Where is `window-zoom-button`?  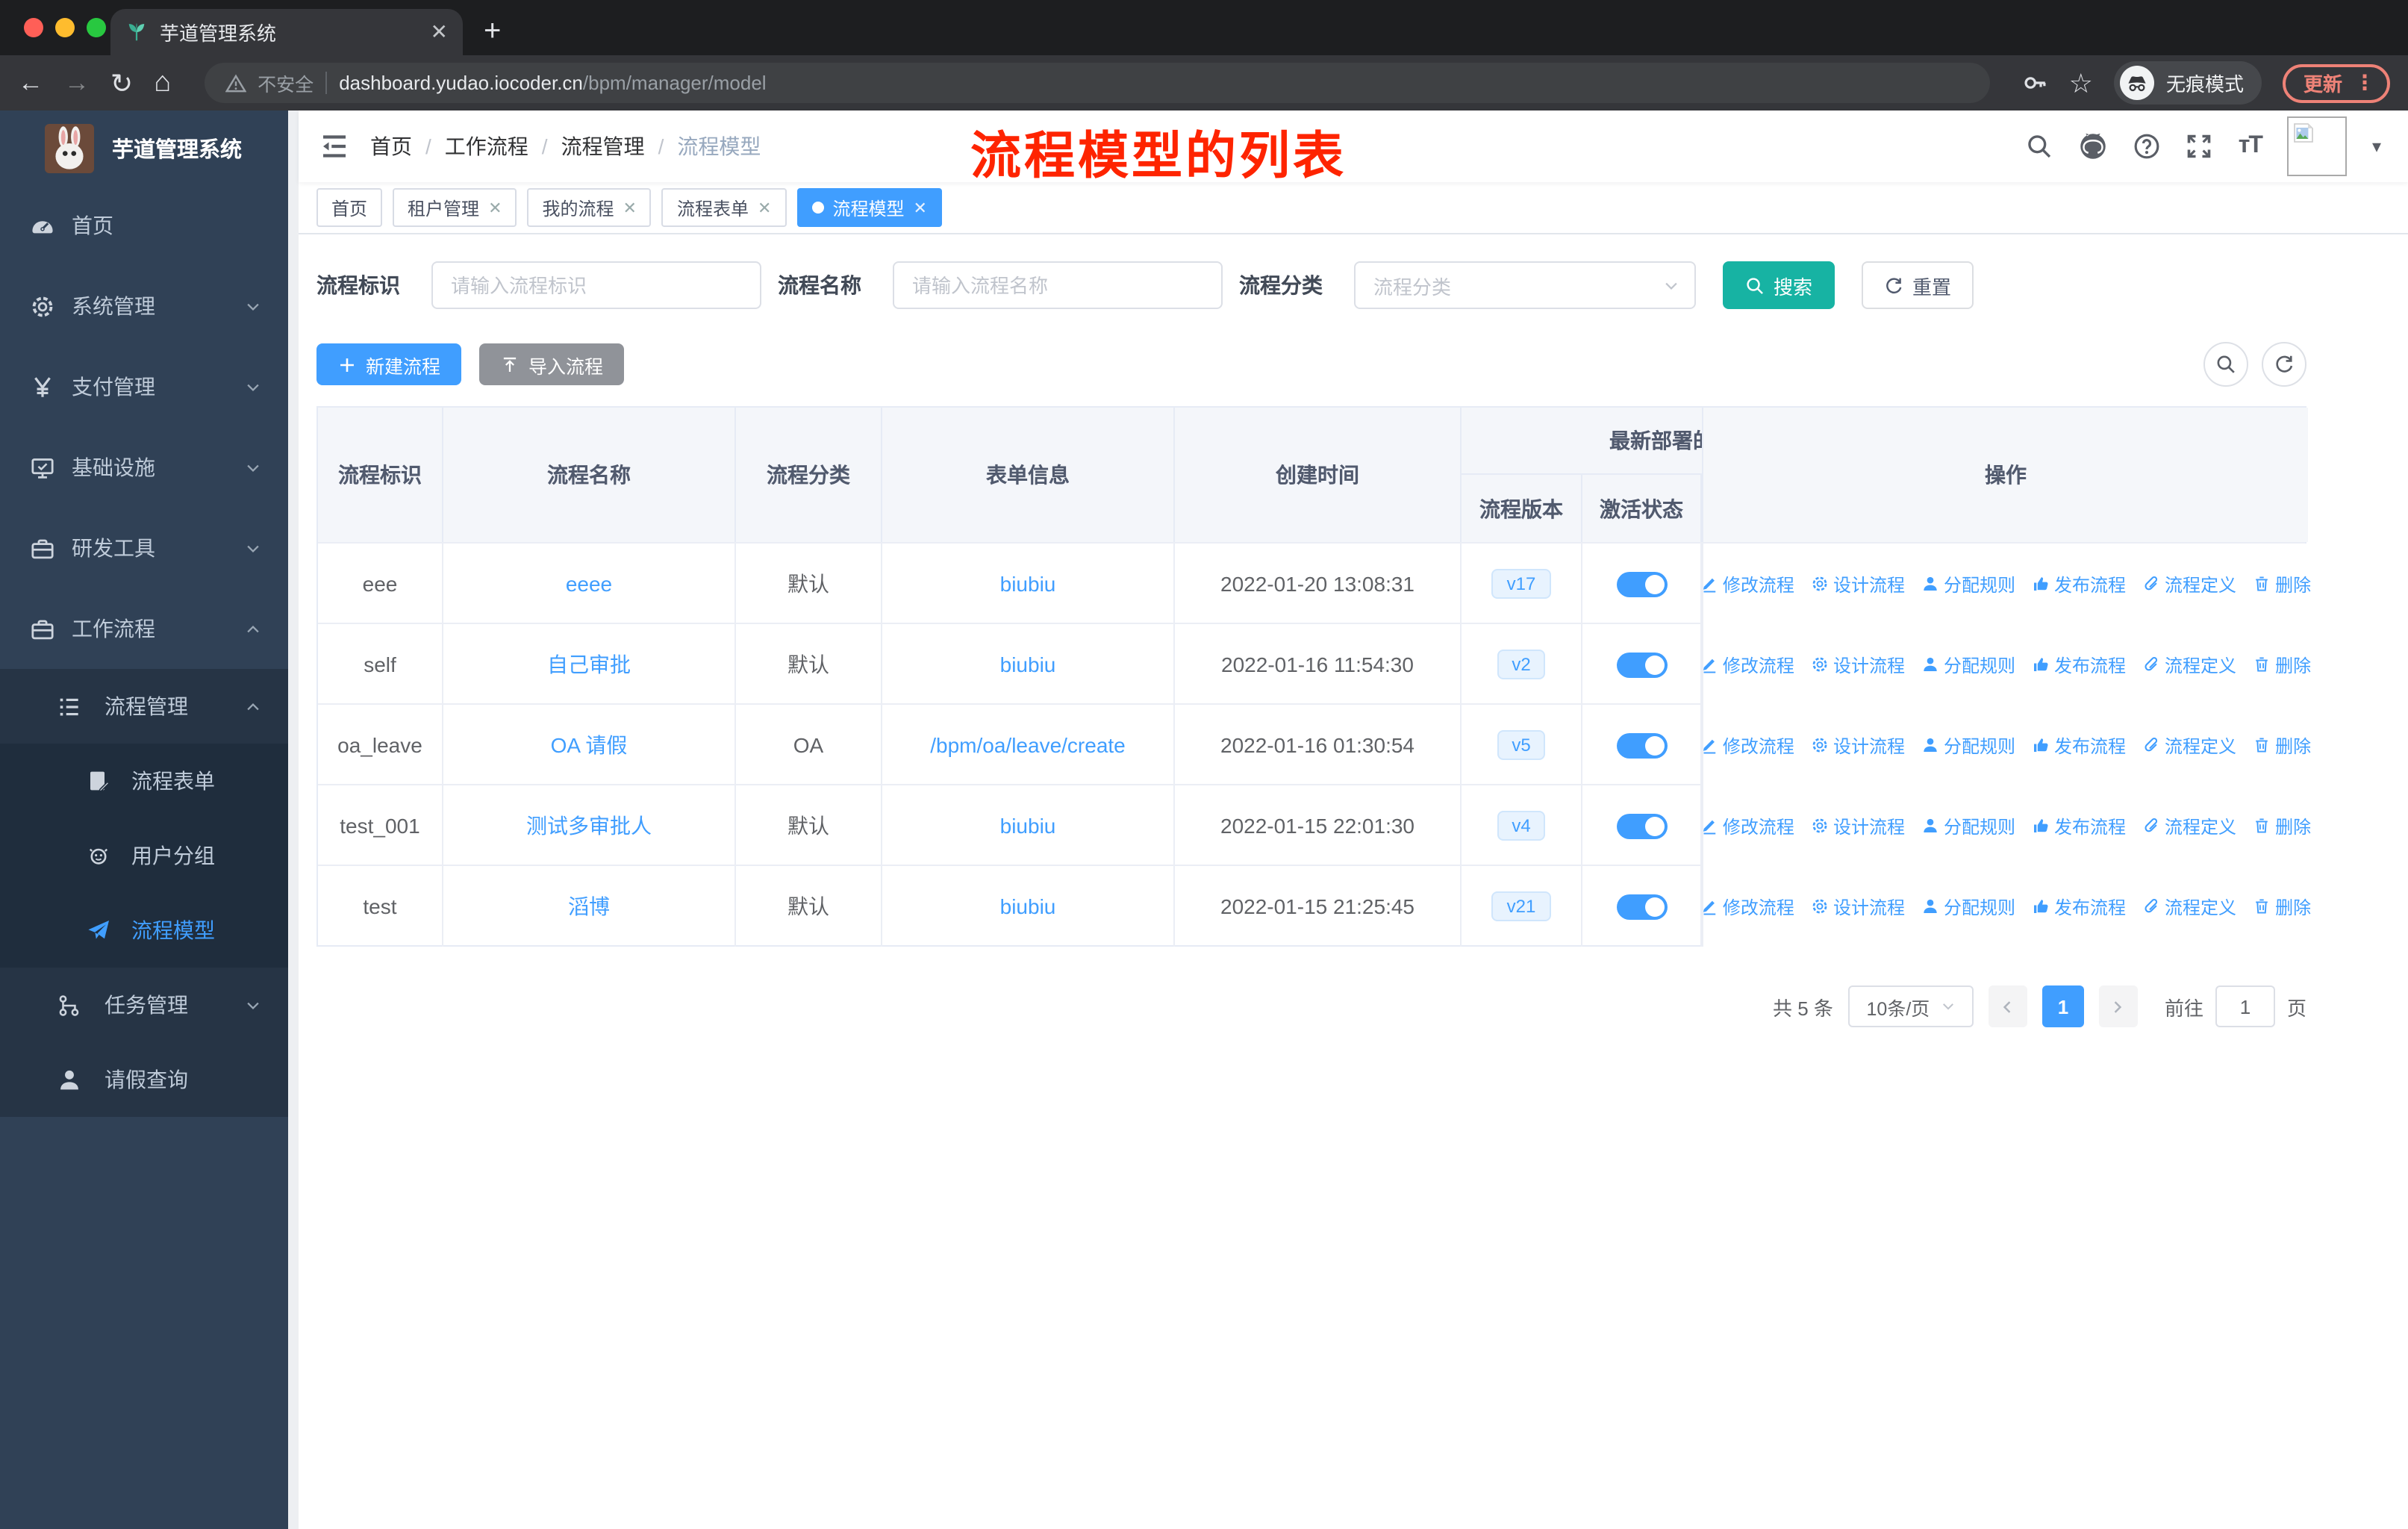
window-zoom-button is located at coordinates (96, 28).